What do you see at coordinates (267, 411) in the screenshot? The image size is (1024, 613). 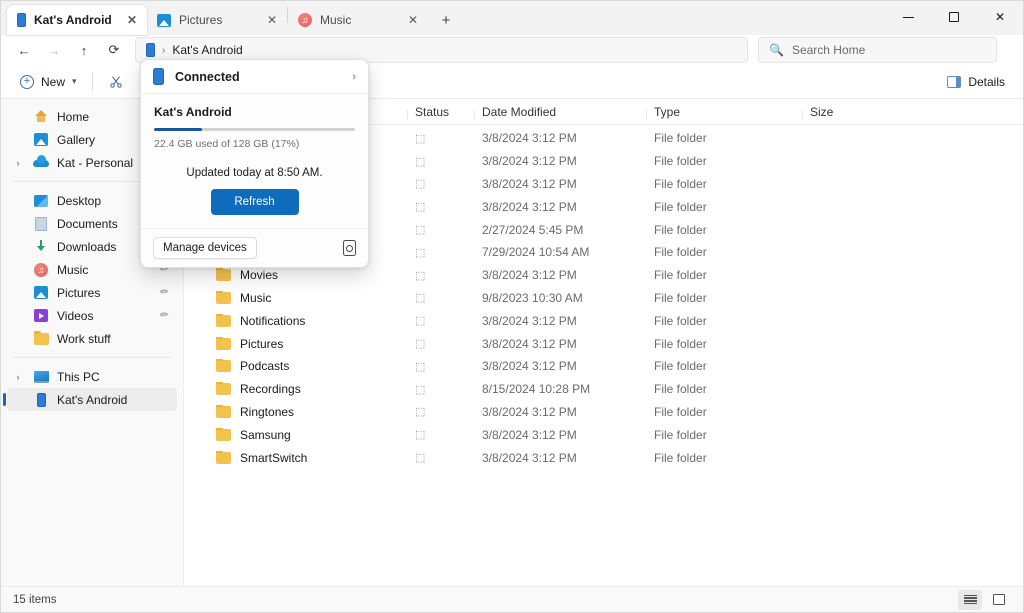 I see `file-name: Ringtones` at bounding box center [267, 411].